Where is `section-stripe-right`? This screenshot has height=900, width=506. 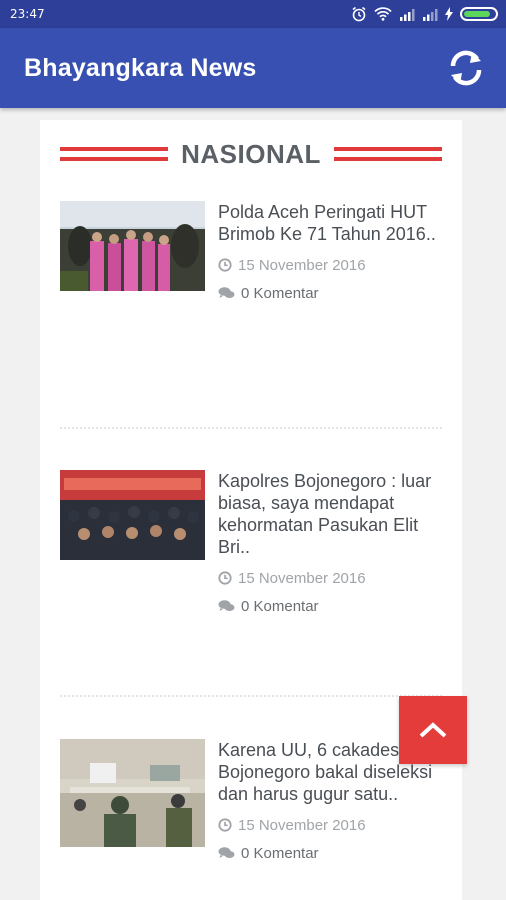 section-stripe-right is located at coordinates (388, 154).